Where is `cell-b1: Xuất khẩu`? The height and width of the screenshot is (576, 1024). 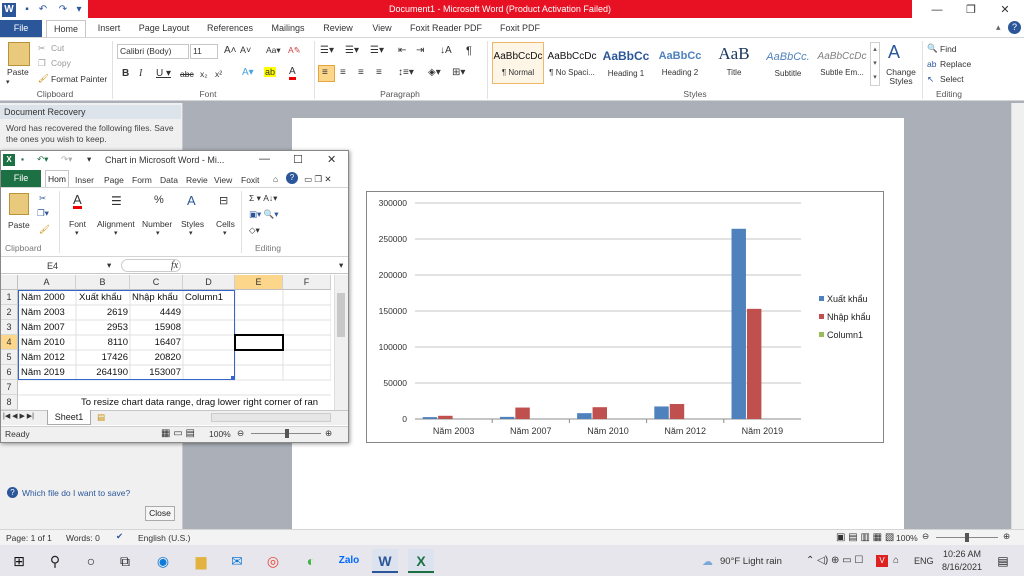
cell-b1: Xuất khẩu is located at coordinates (103, 297).